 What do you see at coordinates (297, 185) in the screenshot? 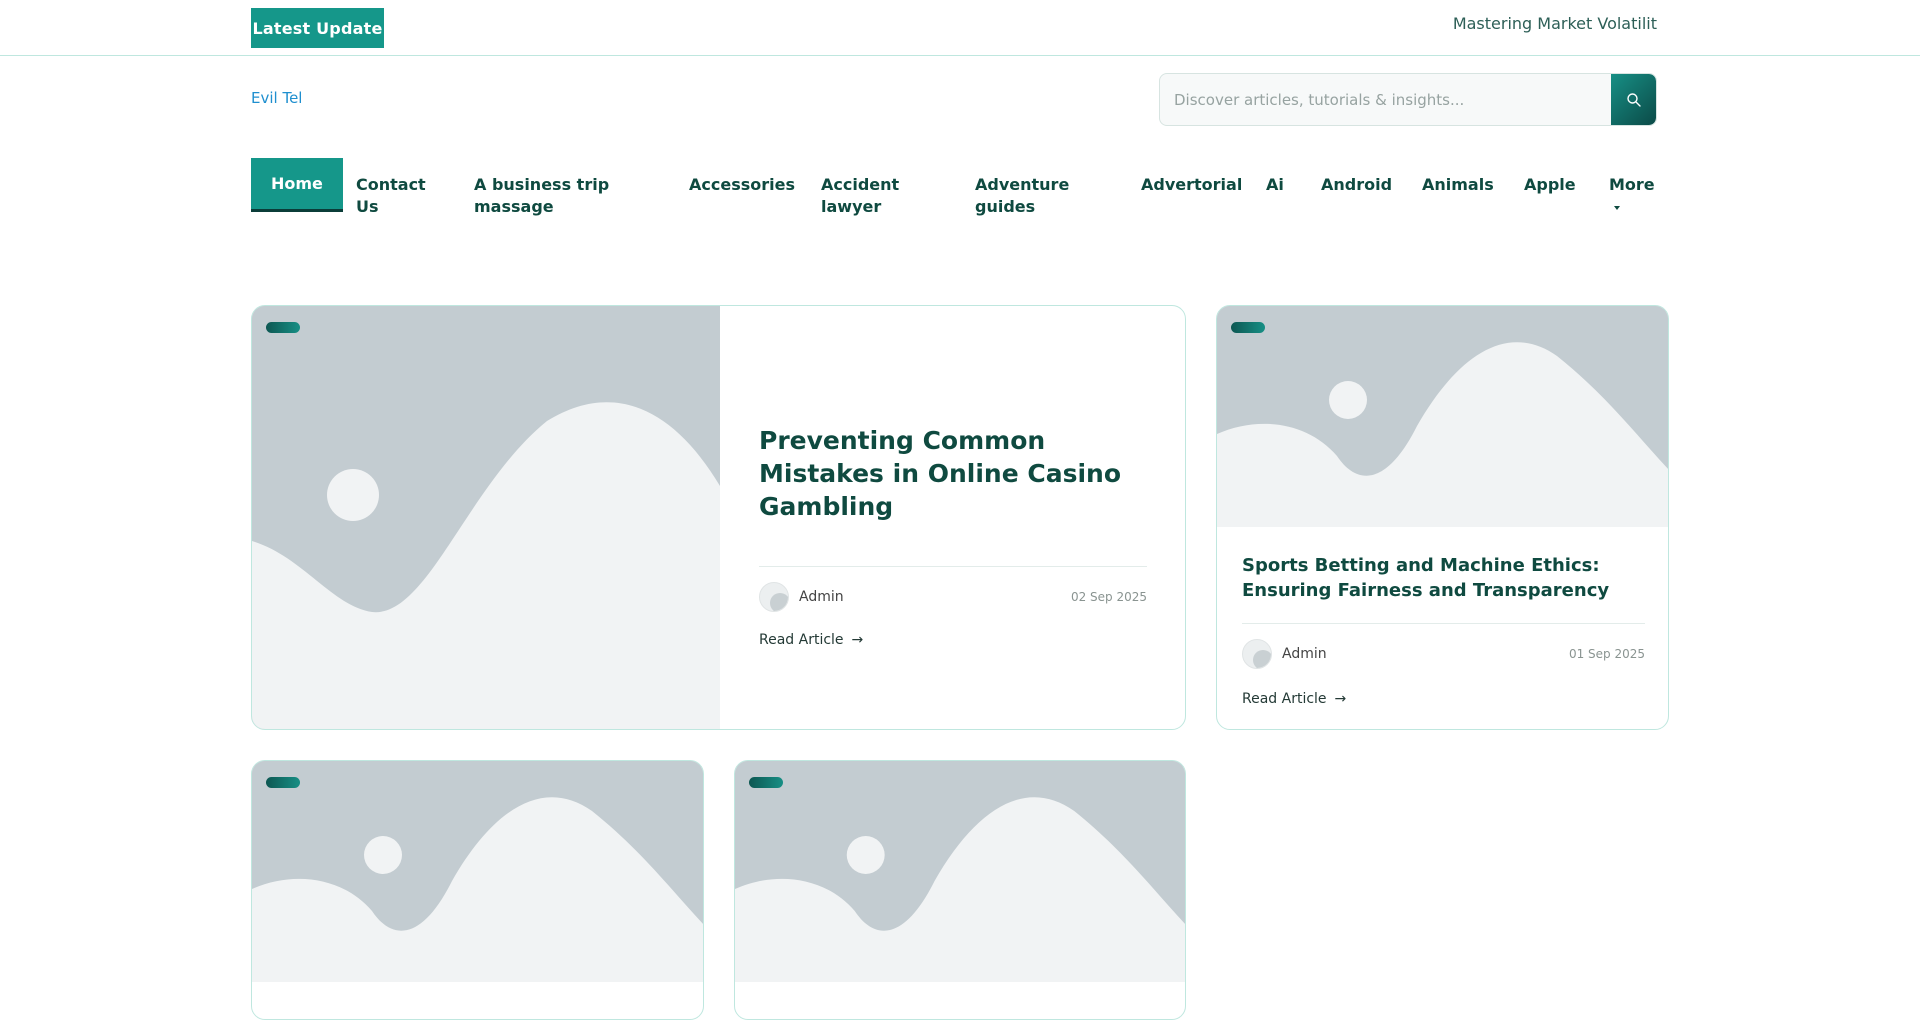
I see `nav-item-home: Home` at bounding box center [297, 185].